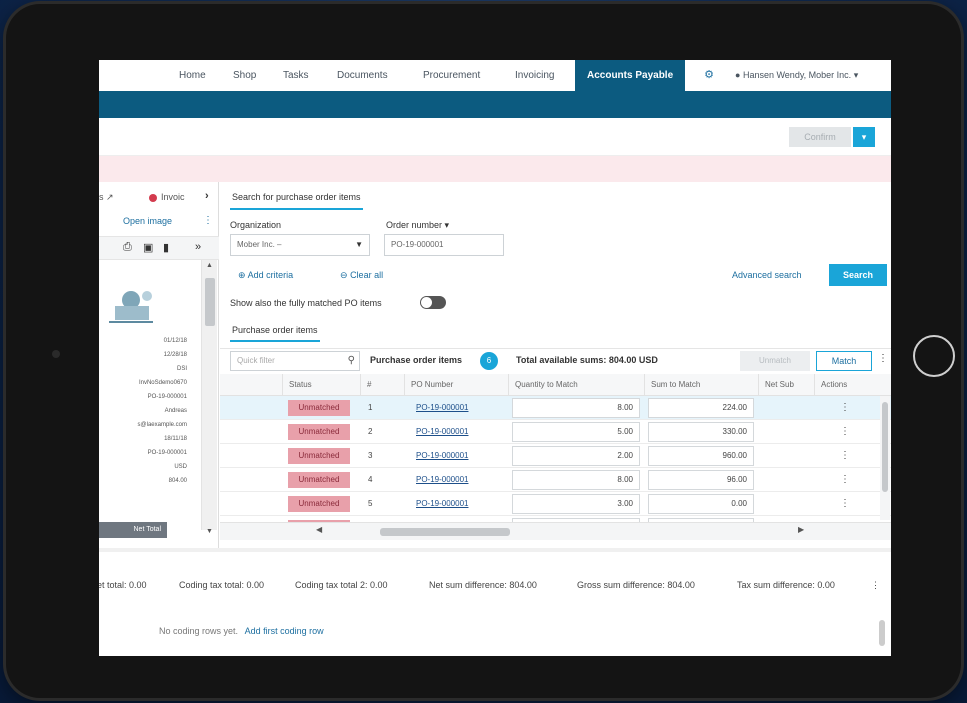 This screenshot has width=967, height=703. Describe the element at coordinates (882, 633) in the screenshot. I see `coding-scrollbar` at that location.